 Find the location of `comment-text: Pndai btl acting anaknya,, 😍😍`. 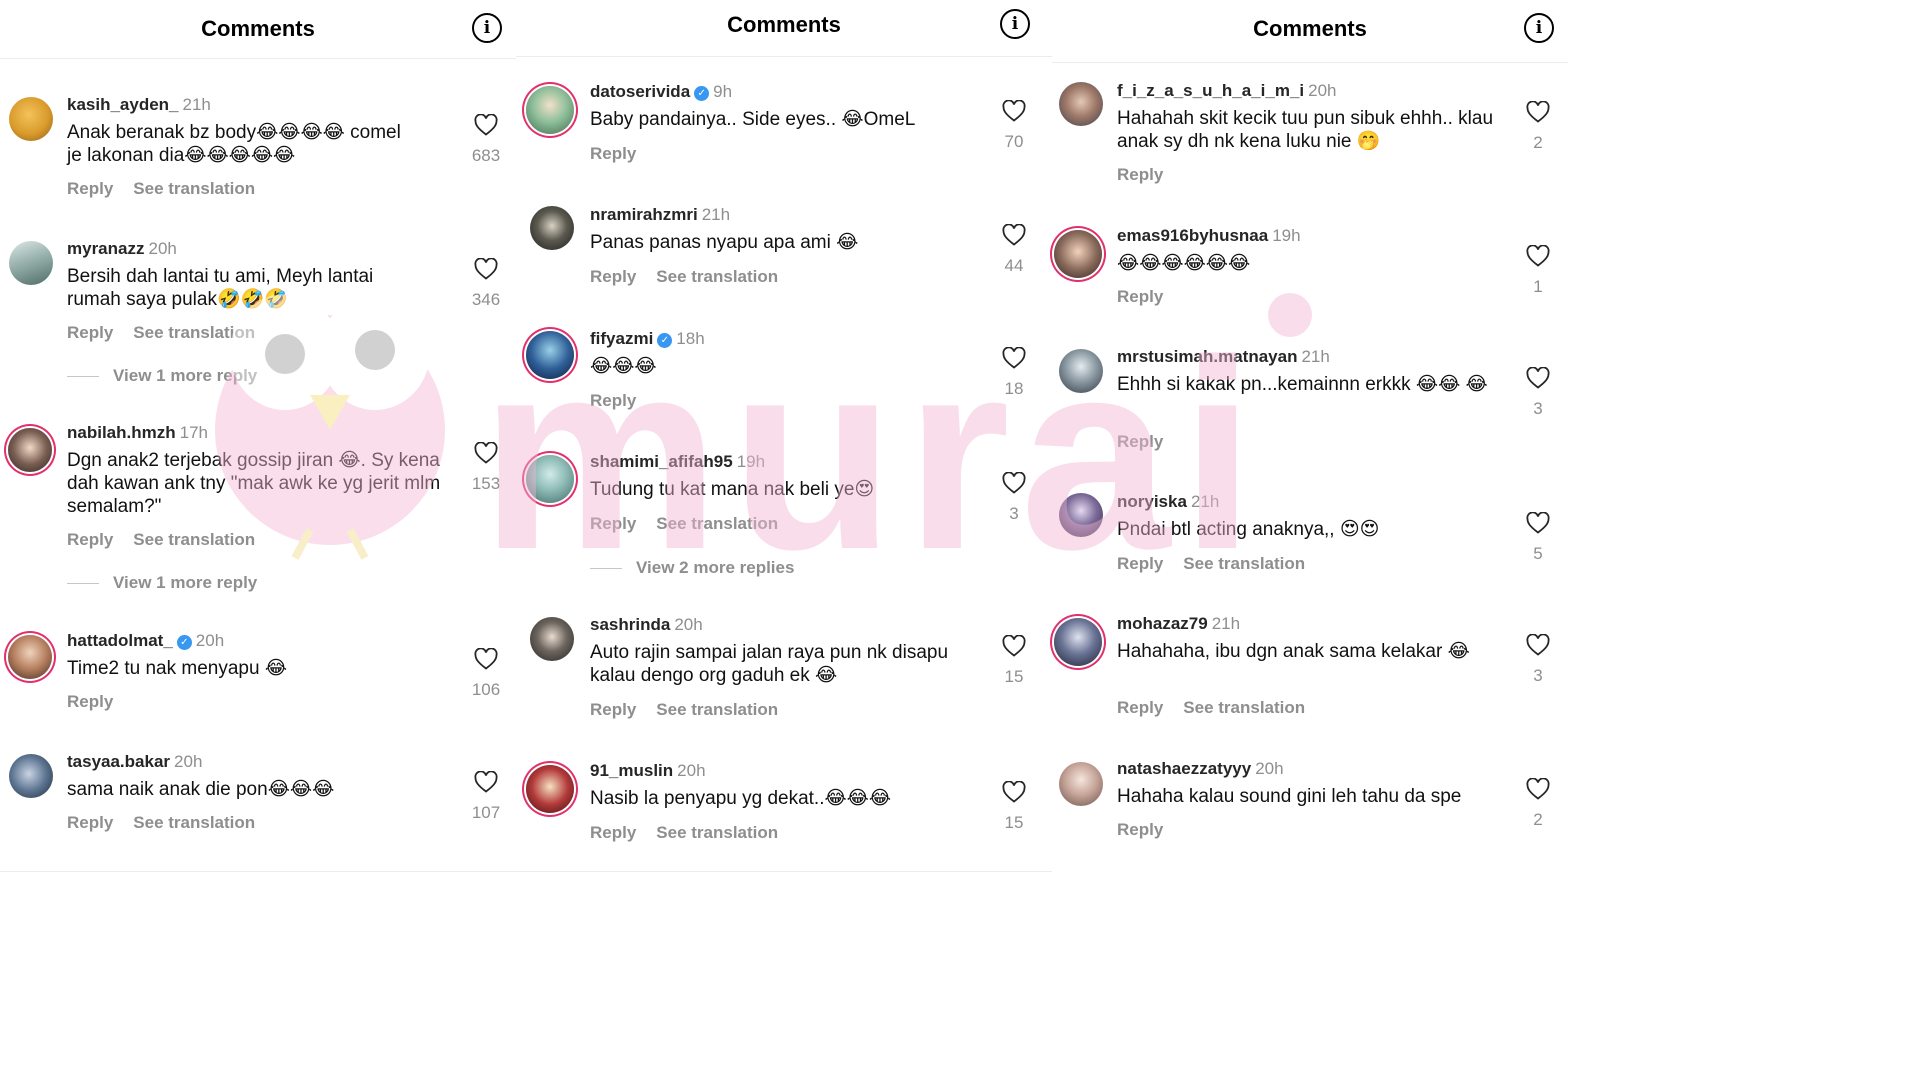

comment-text: Pndai btl acting anaknya,, 😍😍 is located at coordinates (1248, 529).